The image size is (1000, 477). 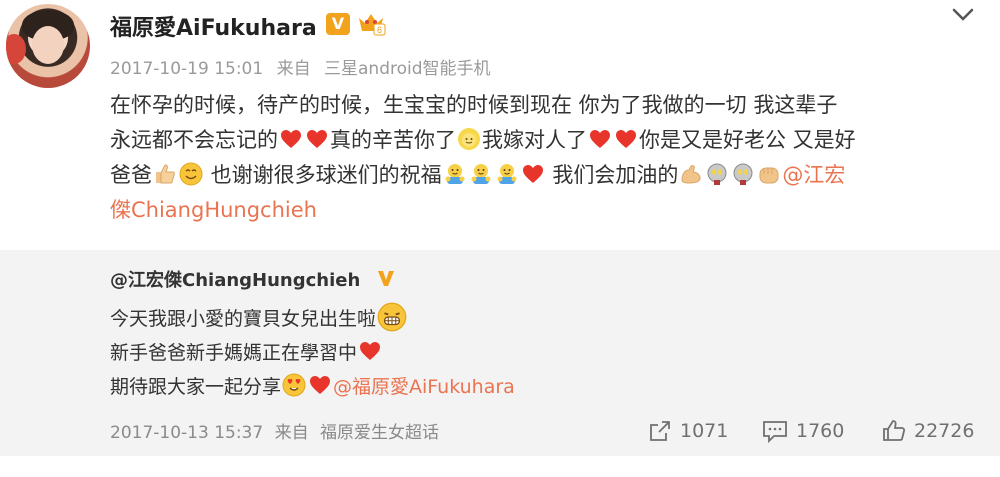 I want to click on thumbs-up-icon, so click(x=165, y=174).